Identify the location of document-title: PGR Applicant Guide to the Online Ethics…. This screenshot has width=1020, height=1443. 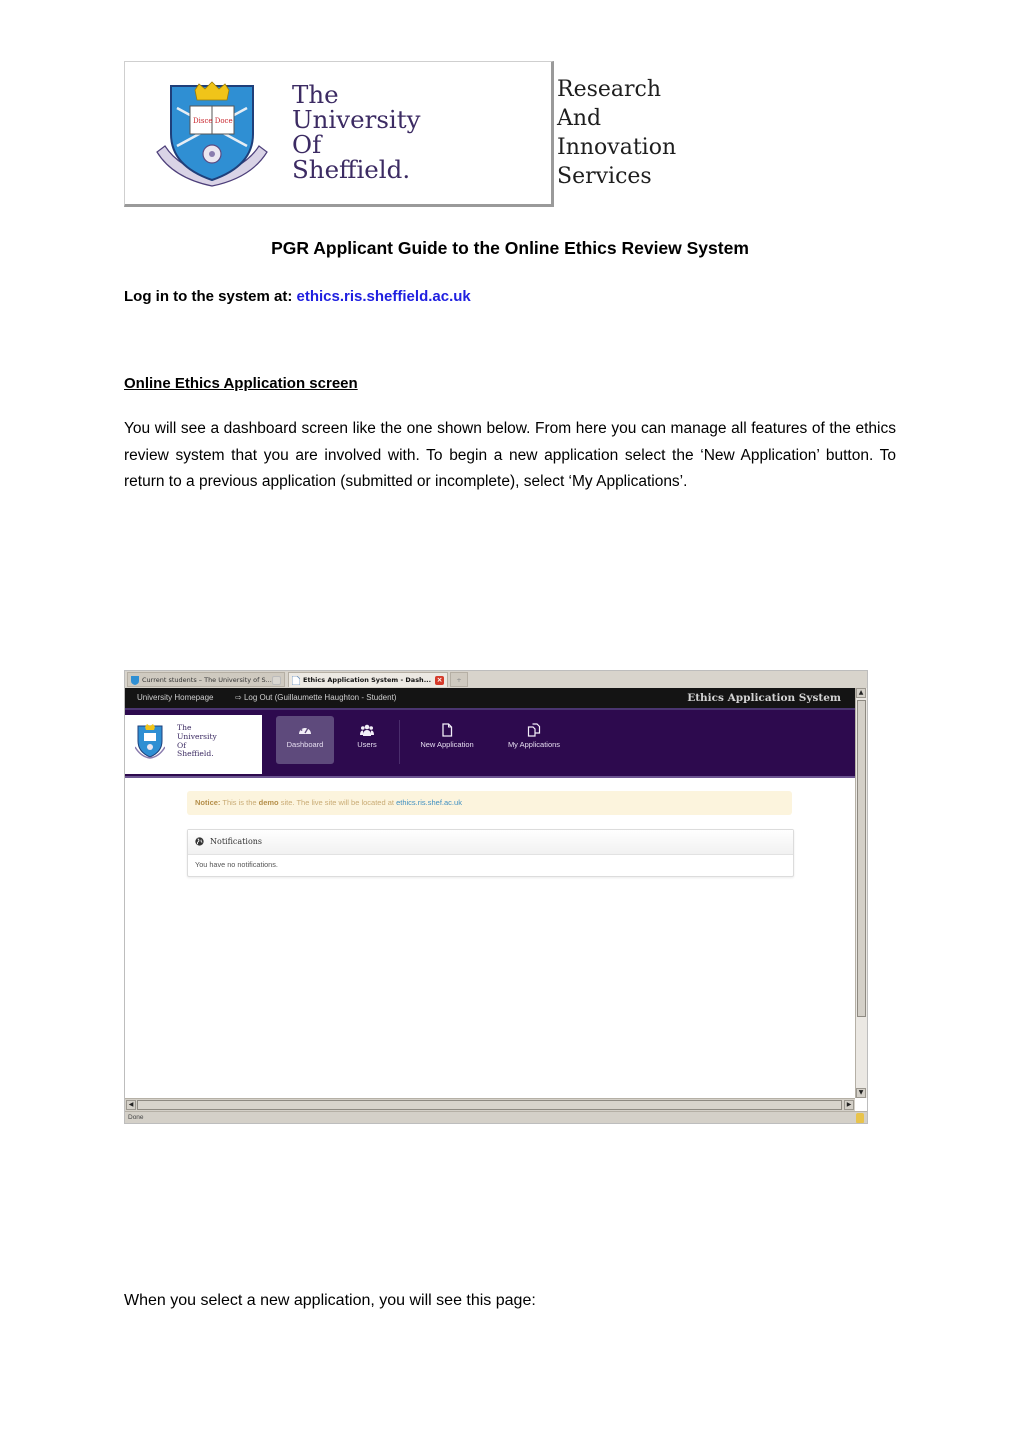
(510, 248).